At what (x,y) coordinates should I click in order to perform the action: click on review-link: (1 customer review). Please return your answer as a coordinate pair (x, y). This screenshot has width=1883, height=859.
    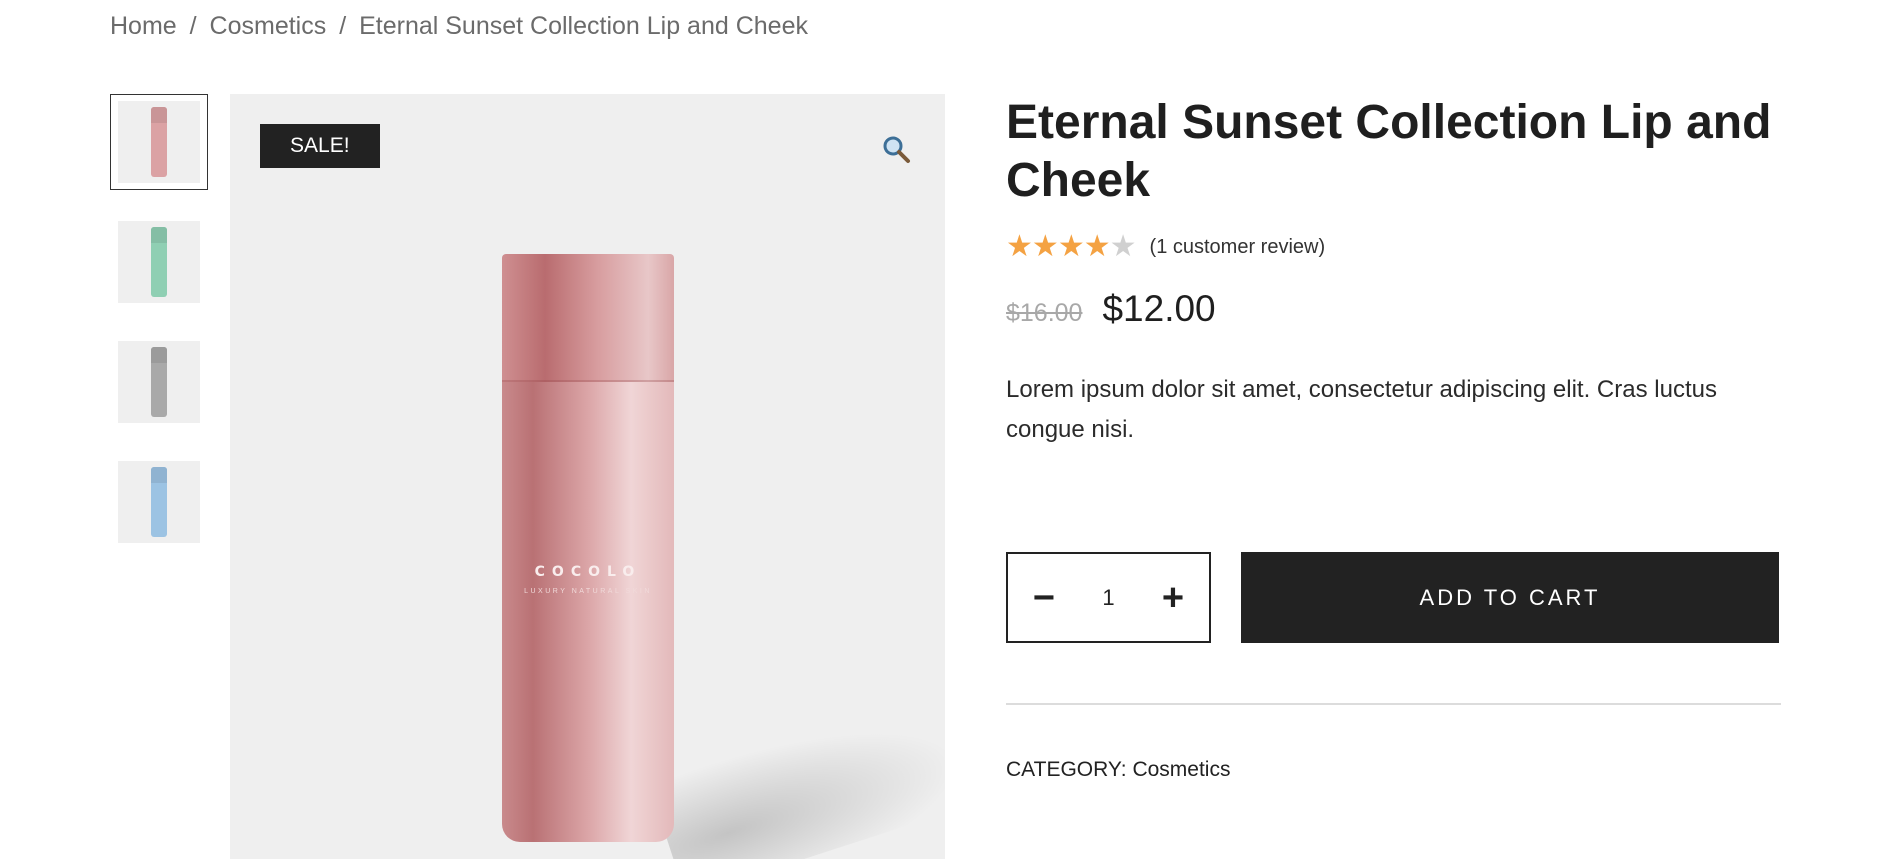
    Looking at the image, I should click on (1238, 247).